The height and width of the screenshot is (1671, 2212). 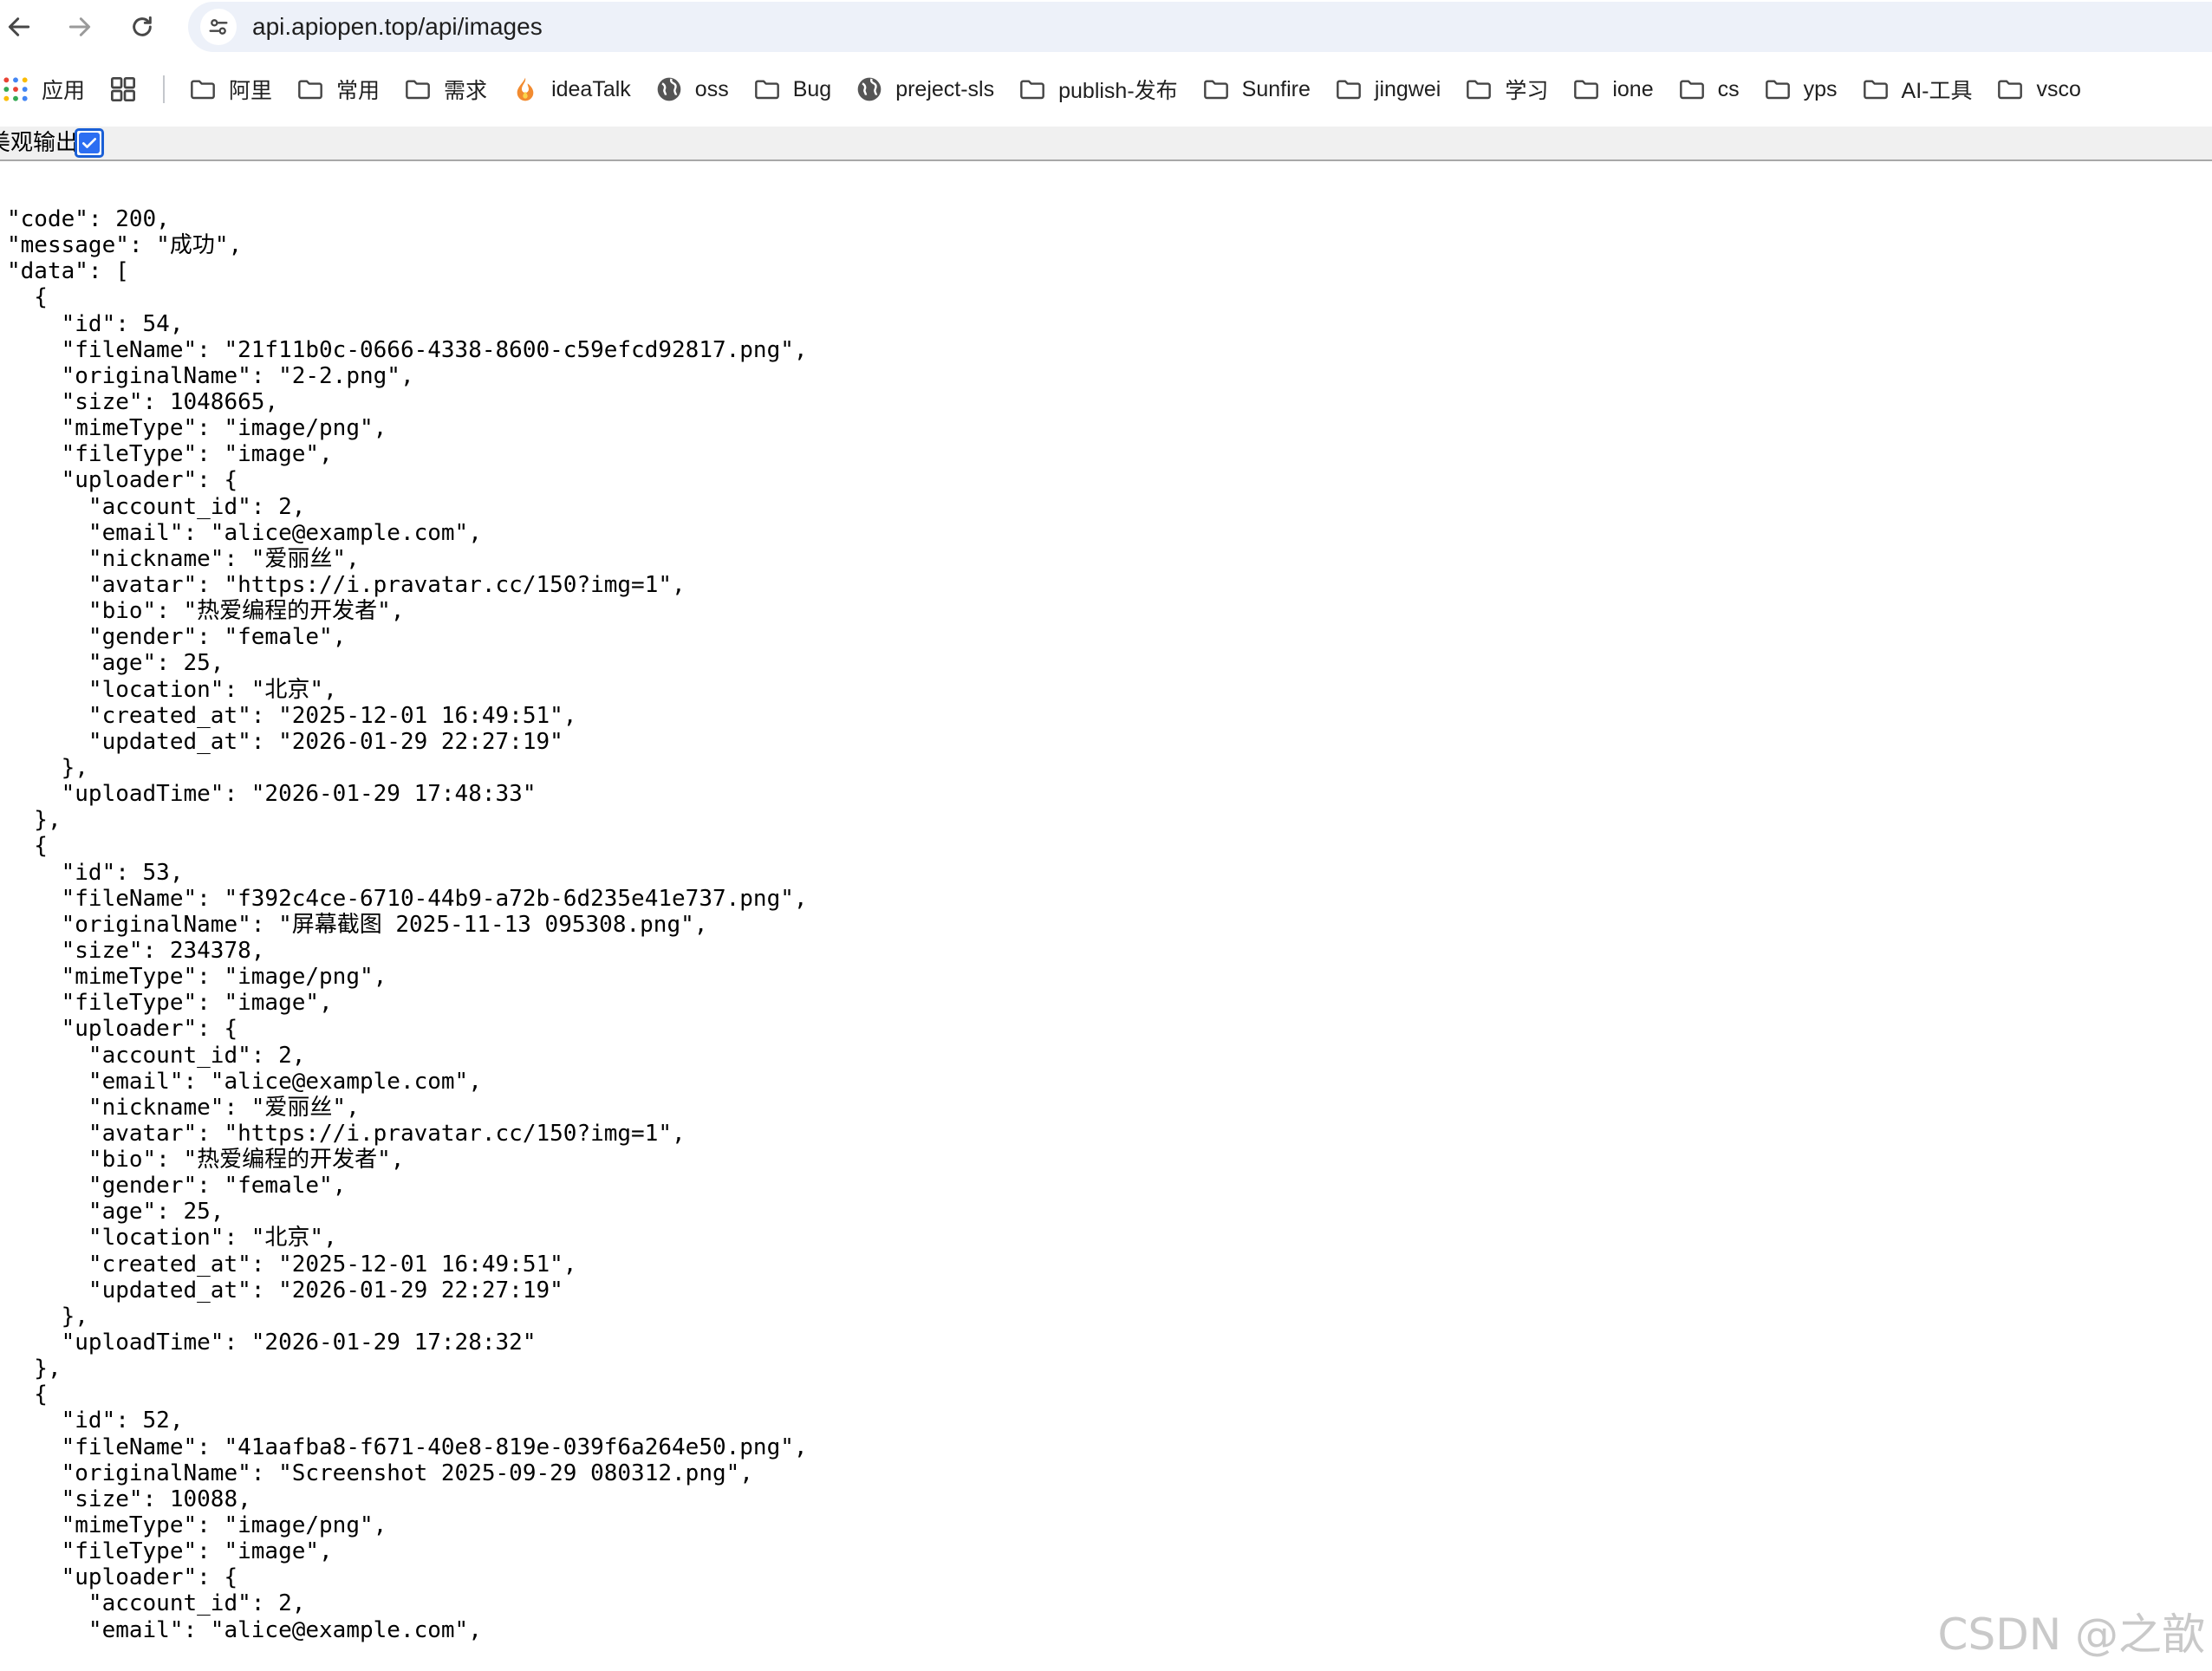 What do you see at coordinates (812, 88) in the screenshot?
I see `bookmark-label: Bug` at bounding box center [812, 88].